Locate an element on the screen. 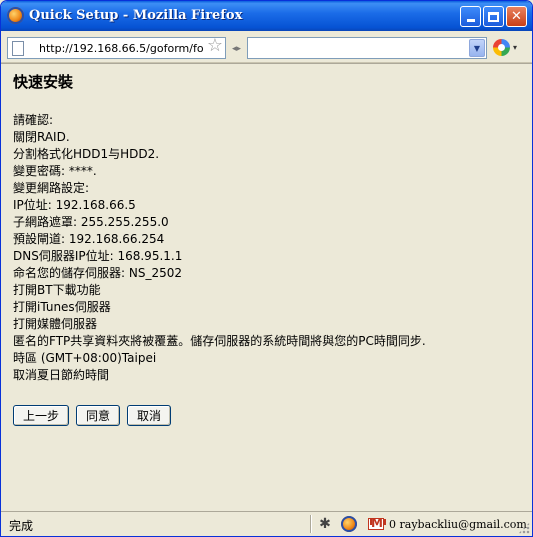 The height and width of the screenshot is (537, 533). url-bar: http://192.168.66.5/goform/formQ ☆ is located at coordinates (116, 48).